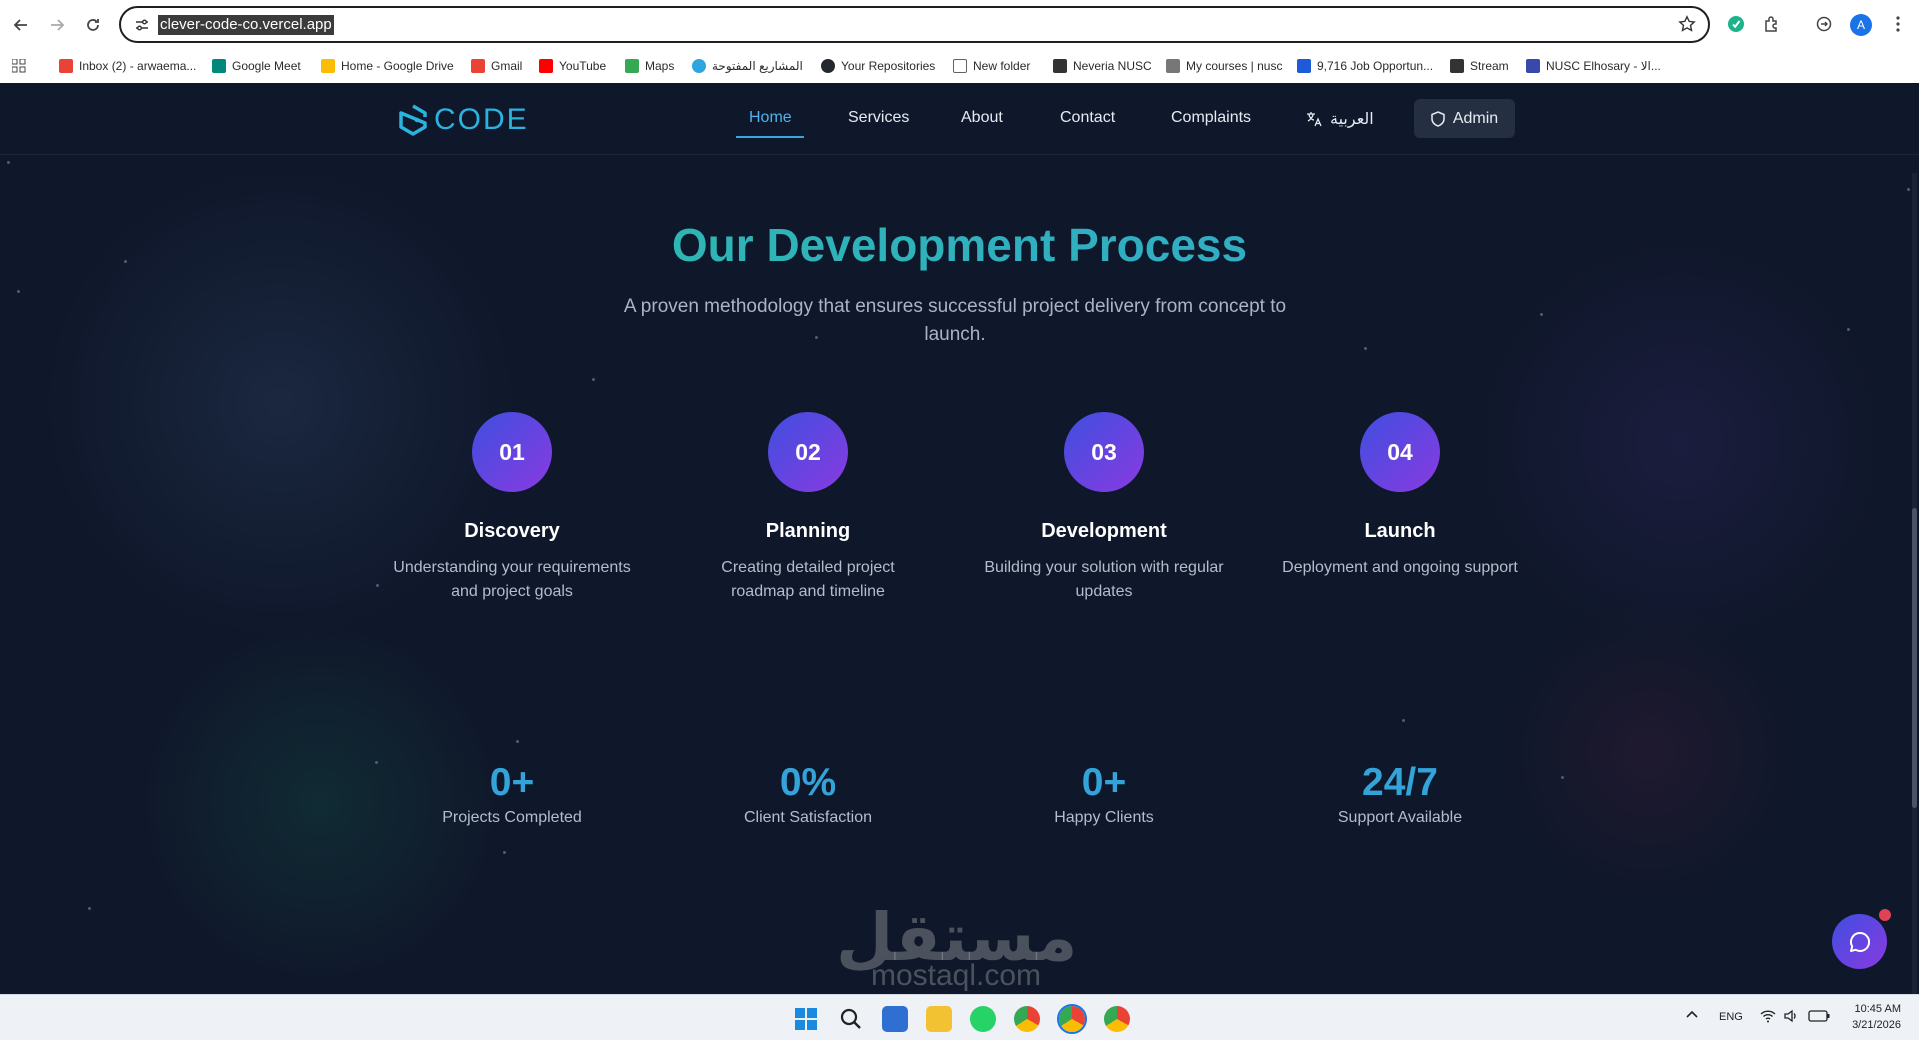 The width and height of the screenshot is (1919, 1040). Describe the element at coordinates (1479, 66) in the screenshot. I see `bookmark-item: Stream` at that location.